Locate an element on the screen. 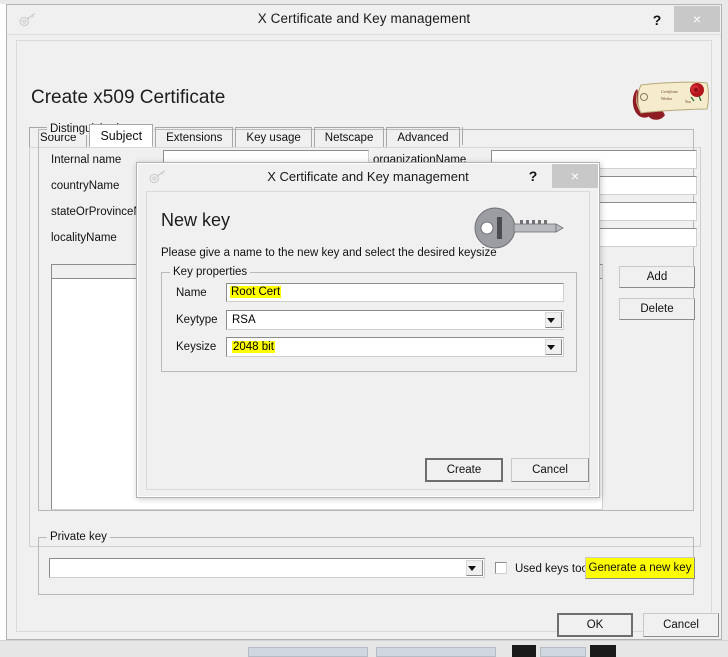  keytype-combo: RSA is located at coordinates (395, 320).